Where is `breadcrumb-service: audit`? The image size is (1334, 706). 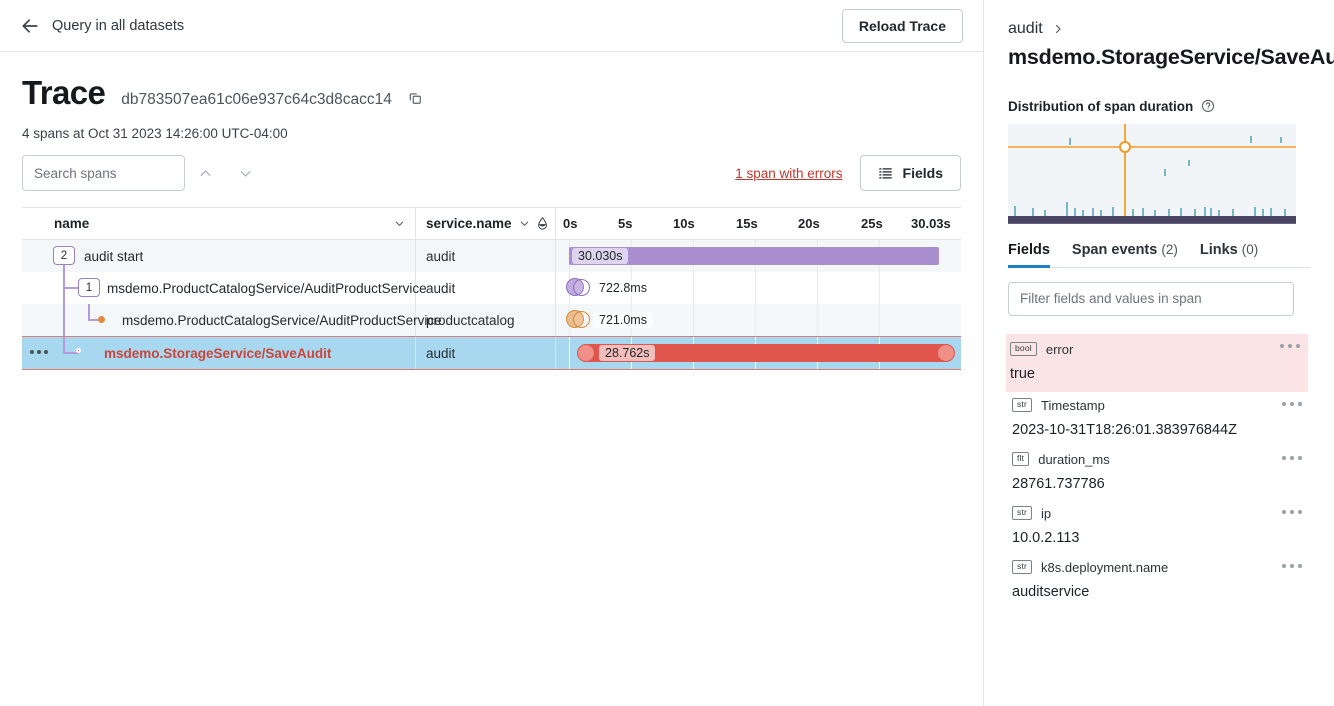
breadcrumb-service: audit is located at coordinates (1025, 29).